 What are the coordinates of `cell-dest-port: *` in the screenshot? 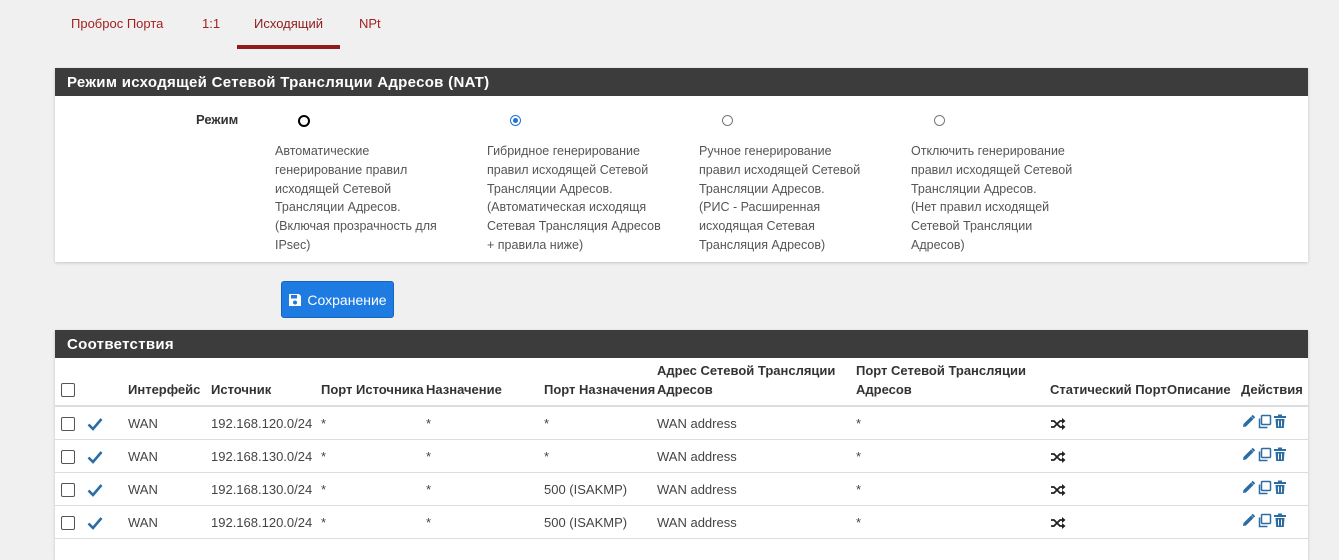 It's located at (600, 423).